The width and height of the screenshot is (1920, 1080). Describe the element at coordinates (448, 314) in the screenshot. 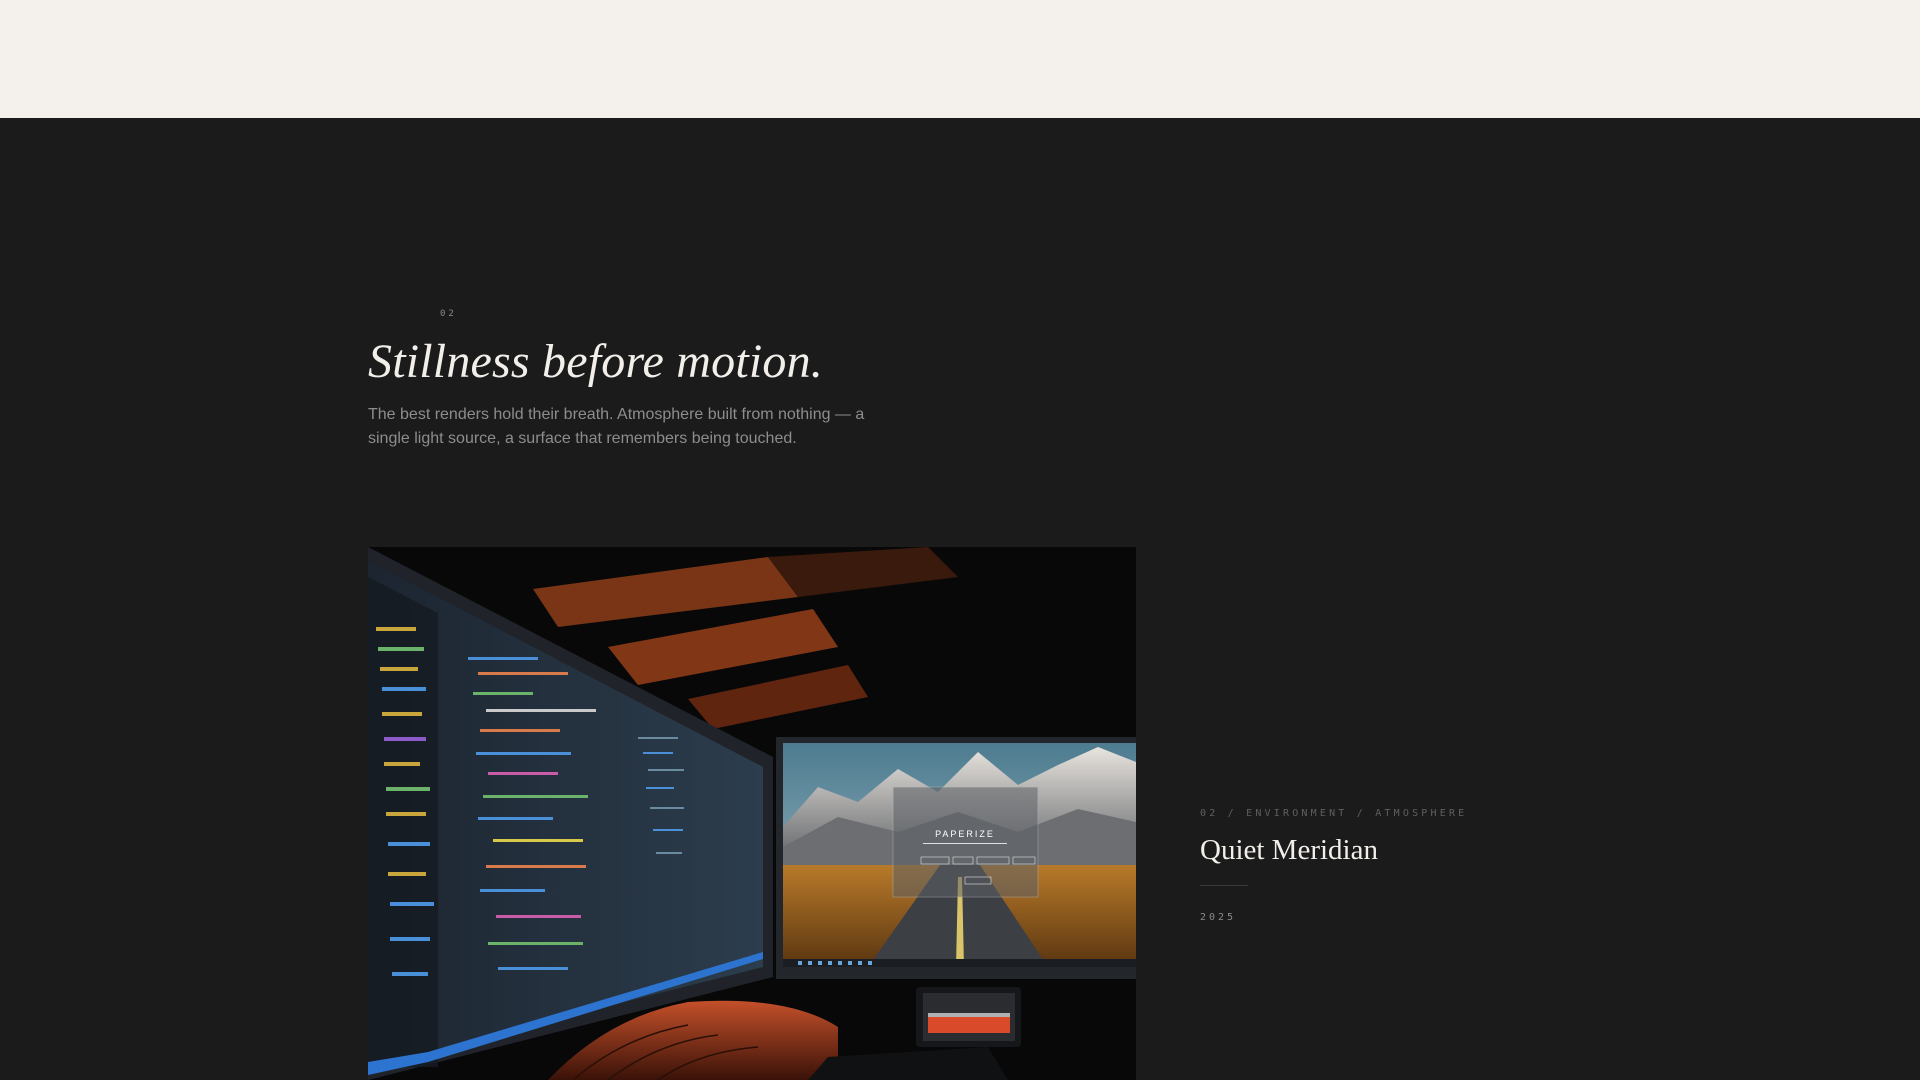

I see `section-number: 02` at that location.